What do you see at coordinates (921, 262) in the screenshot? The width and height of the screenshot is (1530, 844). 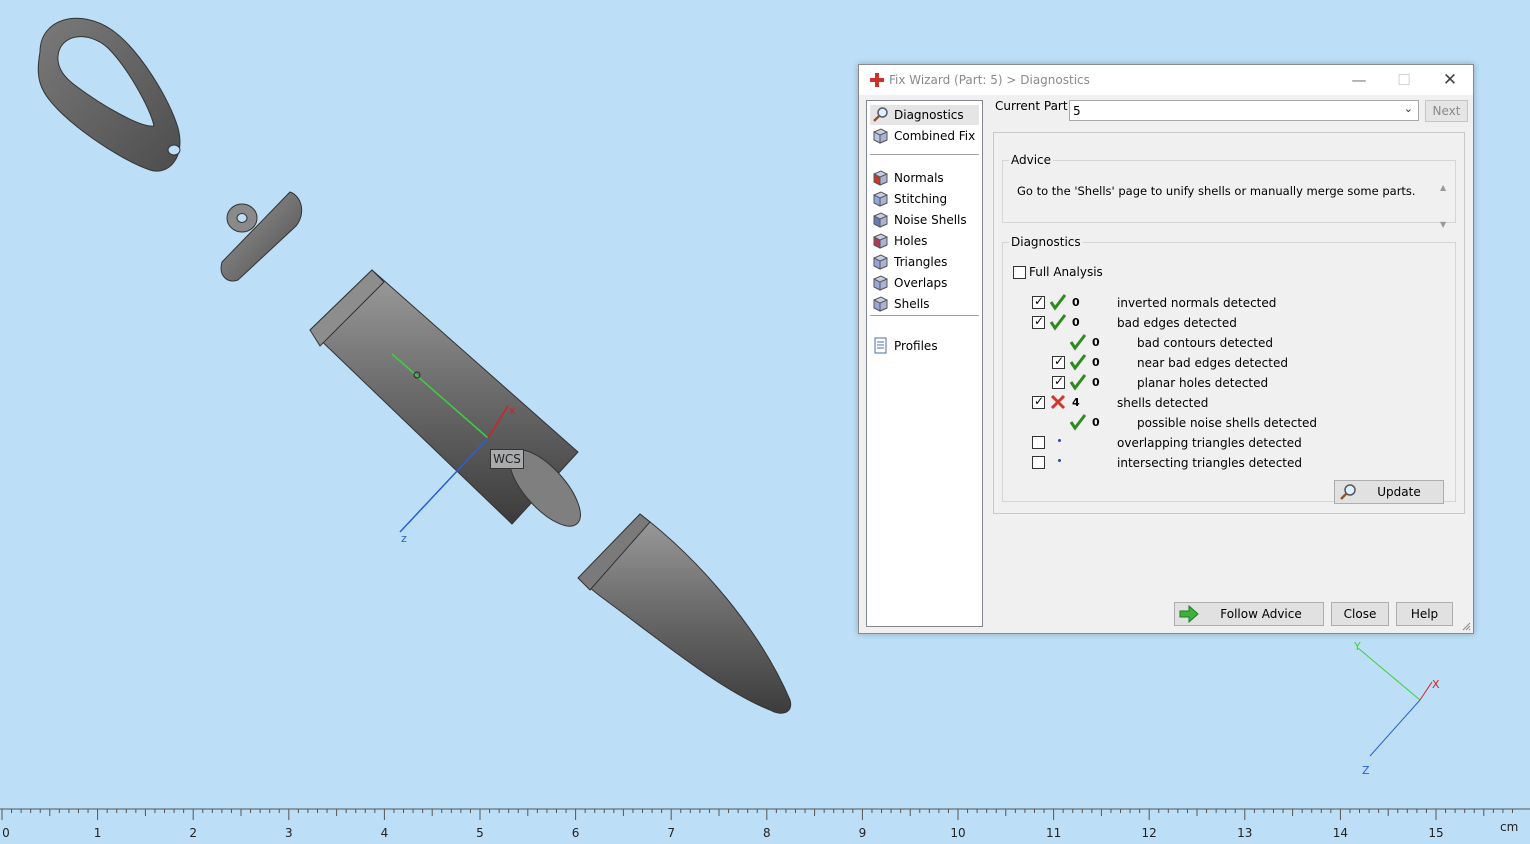 I see `nav-item-label: Triangles` at bounding box center [921, 262].